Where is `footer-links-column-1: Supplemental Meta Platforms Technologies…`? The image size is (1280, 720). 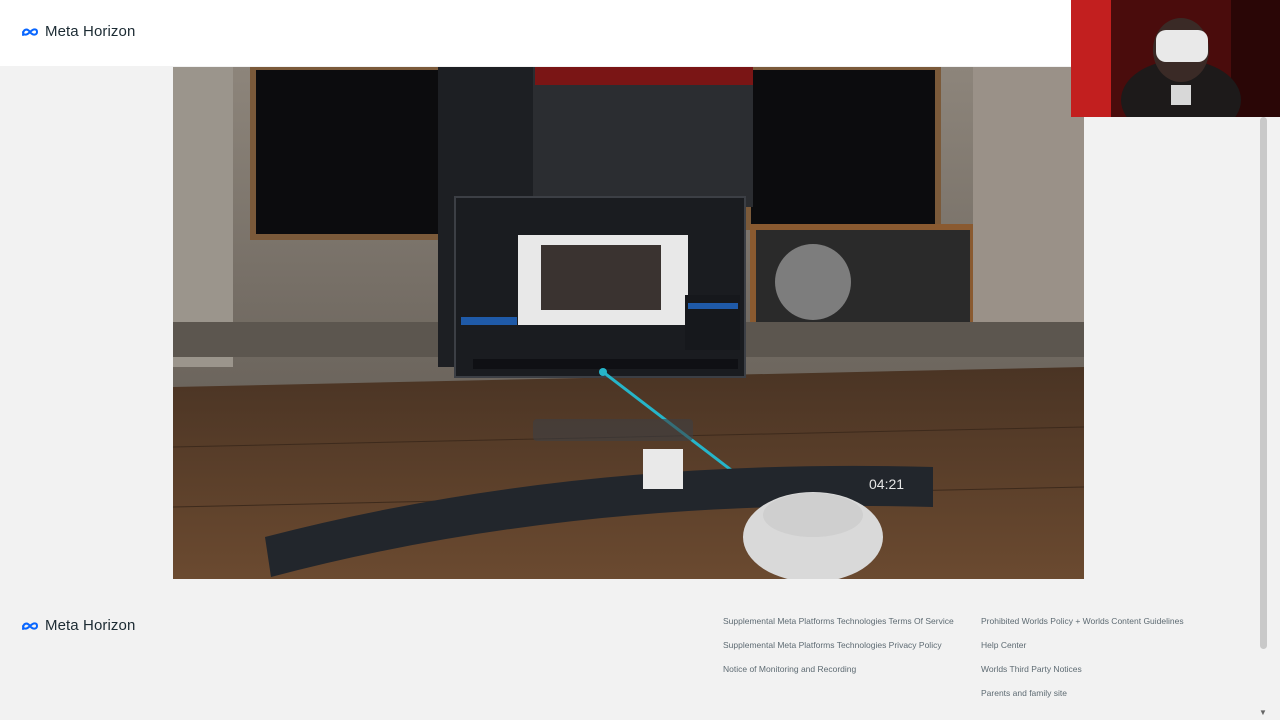
footer-links-column-1: Supplemental Meta Platforms Technologies… is located at coordinates (838, 651).